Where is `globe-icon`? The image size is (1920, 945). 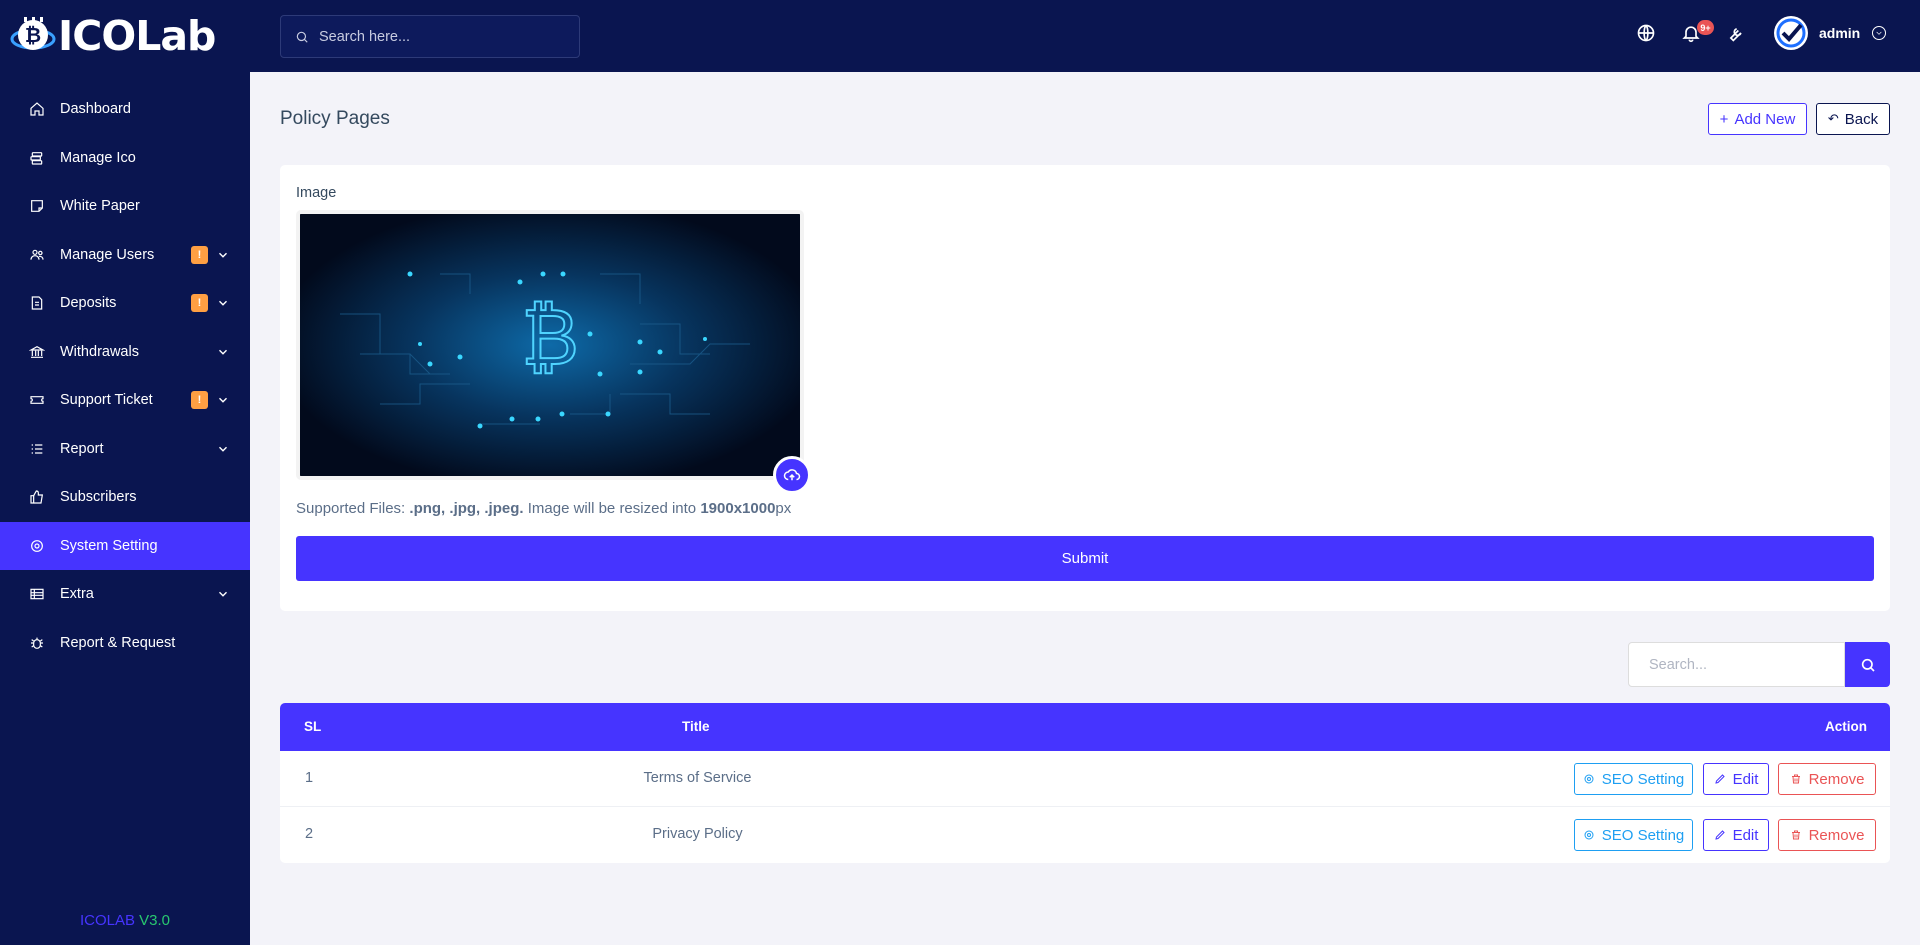 globe-icon is located at coordinates (1647, 34).